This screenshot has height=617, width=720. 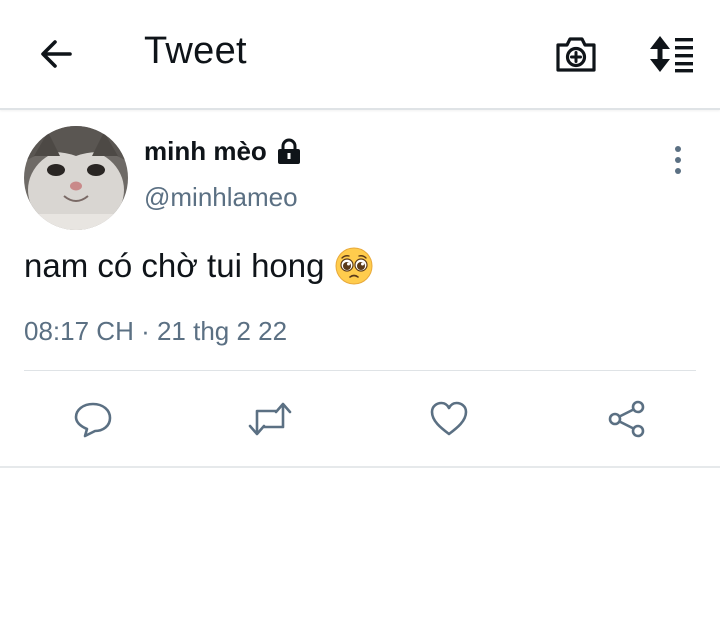 I want to click on share-button, so click(x=627, y=419).